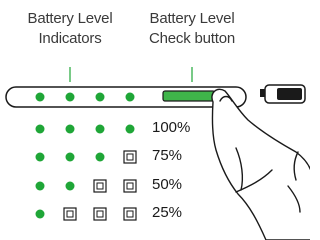  Describe the element at coordinates (167, 155) in the screenshot. I see `level-percent-label: 75%` at that location.